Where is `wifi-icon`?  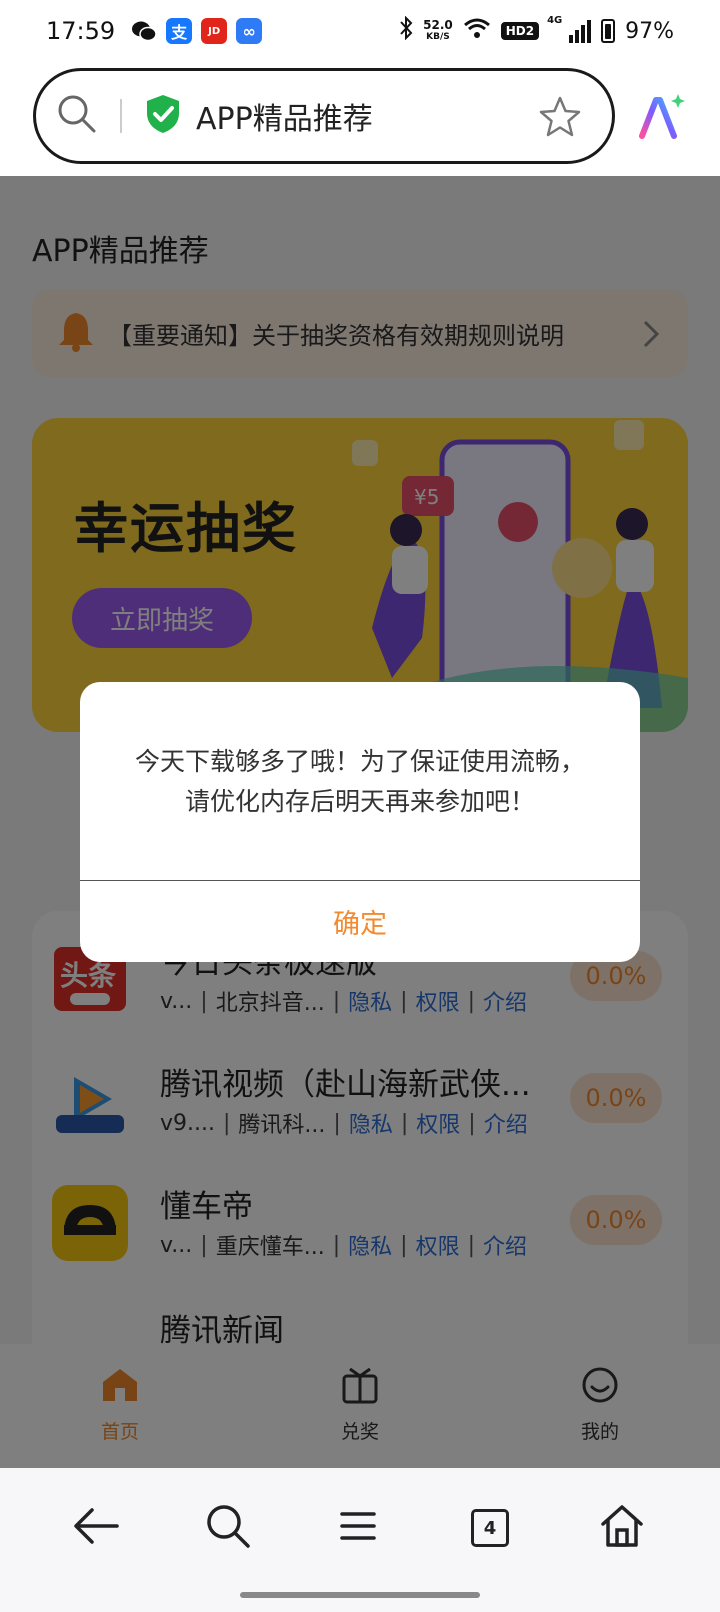 wifi-icon is located at coordinates (477, 31).